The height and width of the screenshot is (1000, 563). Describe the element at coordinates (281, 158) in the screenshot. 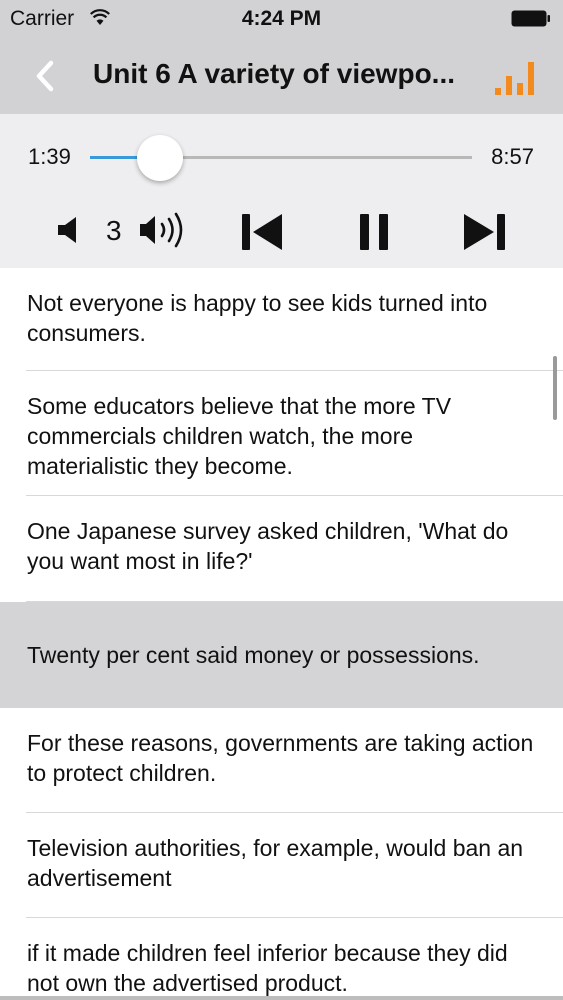

I see `progress-slider` at that location.